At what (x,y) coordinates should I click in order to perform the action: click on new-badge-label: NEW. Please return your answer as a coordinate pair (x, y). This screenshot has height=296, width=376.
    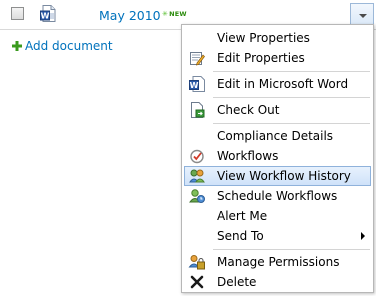
    Looking at the image, I should click on (178, 14).